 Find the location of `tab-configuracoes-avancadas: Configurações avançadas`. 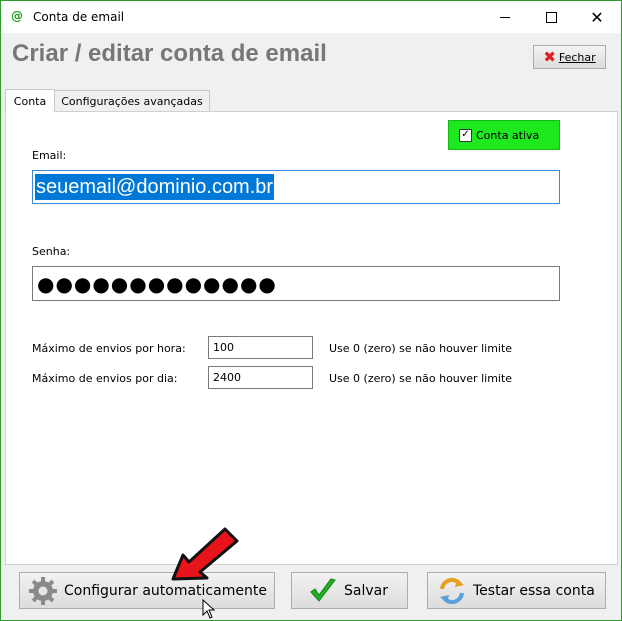

tab-configuracoes-avancadas: Configurações avançadas is located at coordinates (132, 100).